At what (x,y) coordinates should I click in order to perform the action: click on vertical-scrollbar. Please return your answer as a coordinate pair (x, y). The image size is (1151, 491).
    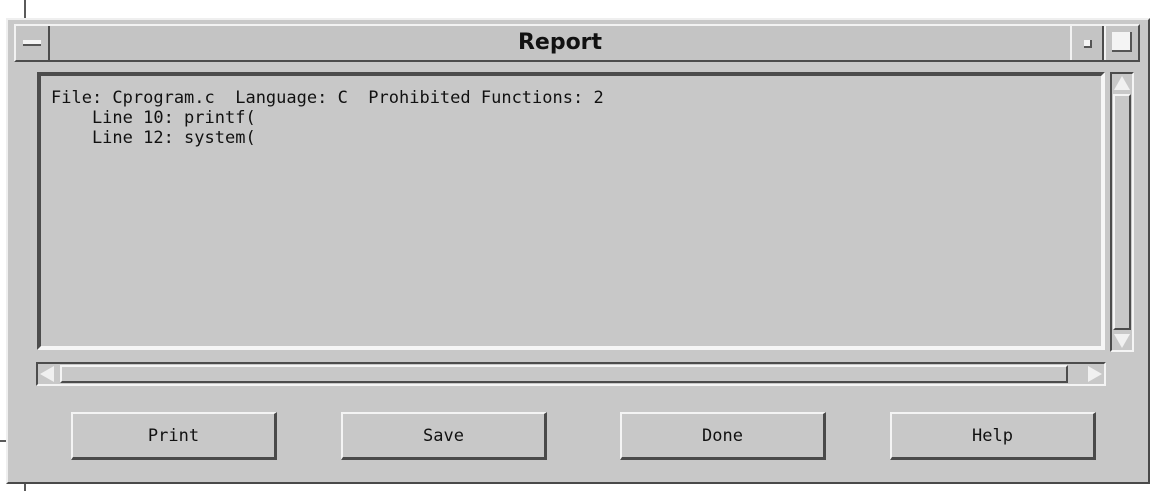
    Looking at the image, I should click on (1122, 212).